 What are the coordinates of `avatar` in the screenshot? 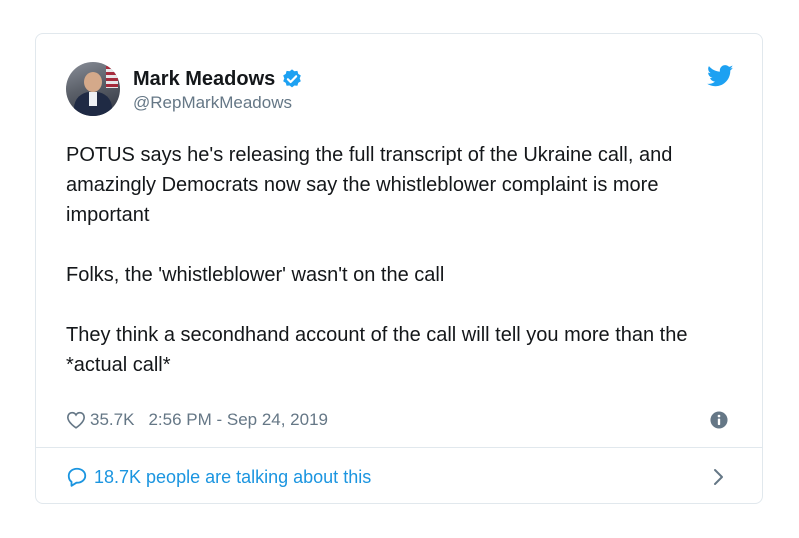 It's located at (93, 89).